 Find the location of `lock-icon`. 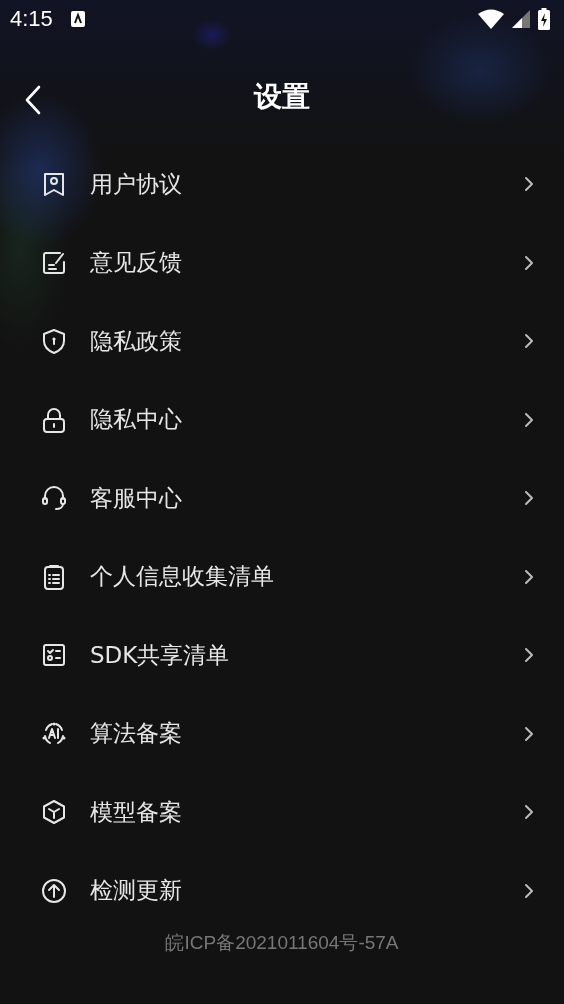

lock-icon is located at coordinates (54, 419).